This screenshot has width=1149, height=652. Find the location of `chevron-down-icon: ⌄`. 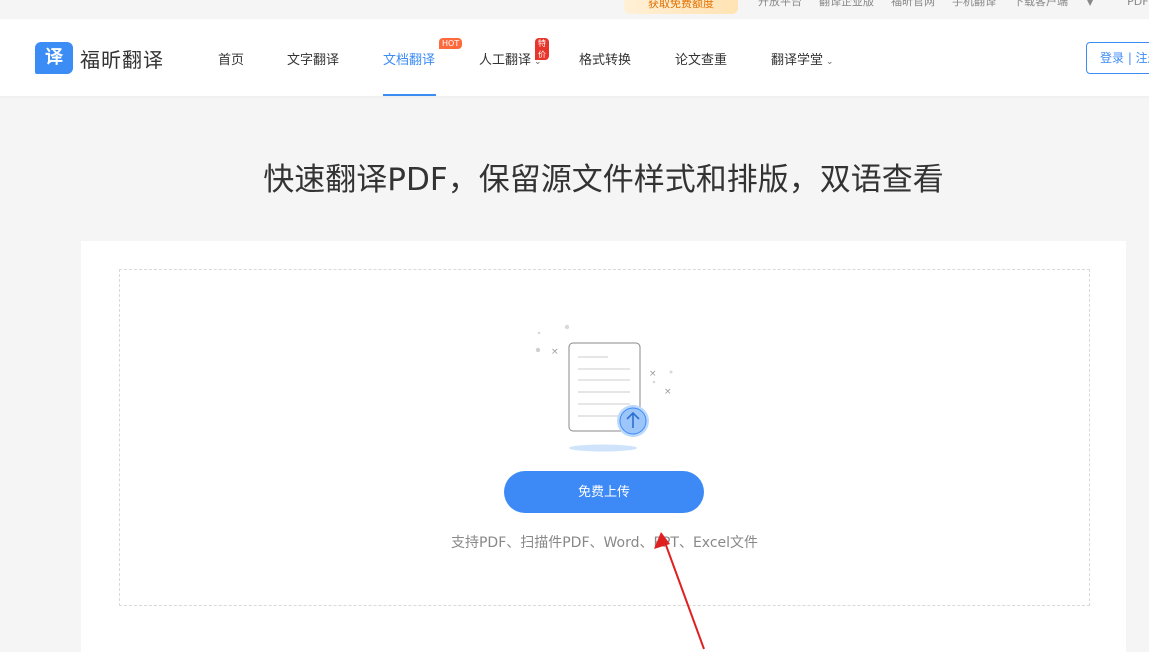

chevron-down-icon: ⌄ is located at coordinates (830, 62).